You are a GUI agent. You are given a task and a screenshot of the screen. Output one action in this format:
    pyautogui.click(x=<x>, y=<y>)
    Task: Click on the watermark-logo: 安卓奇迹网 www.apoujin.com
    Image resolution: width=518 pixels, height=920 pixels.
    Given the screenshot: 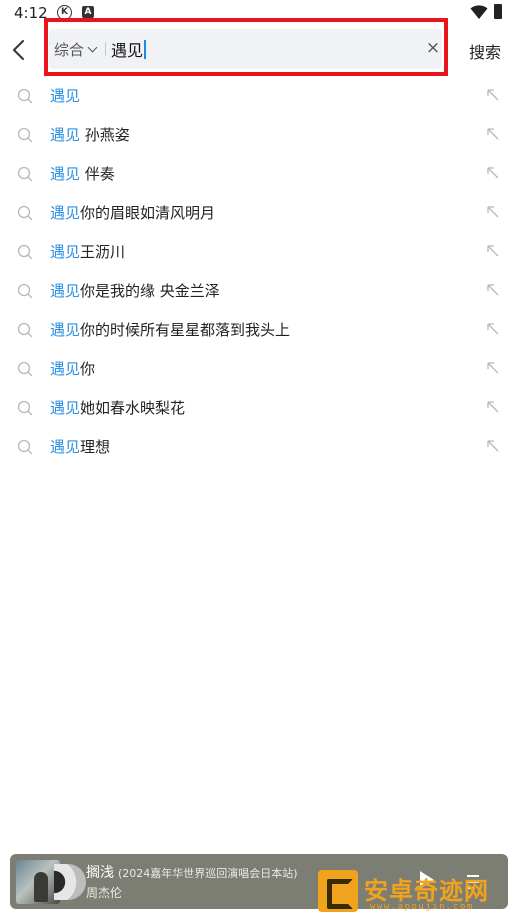 What is the action you would take?
    pyautogui.click(x=416, y=895)
    